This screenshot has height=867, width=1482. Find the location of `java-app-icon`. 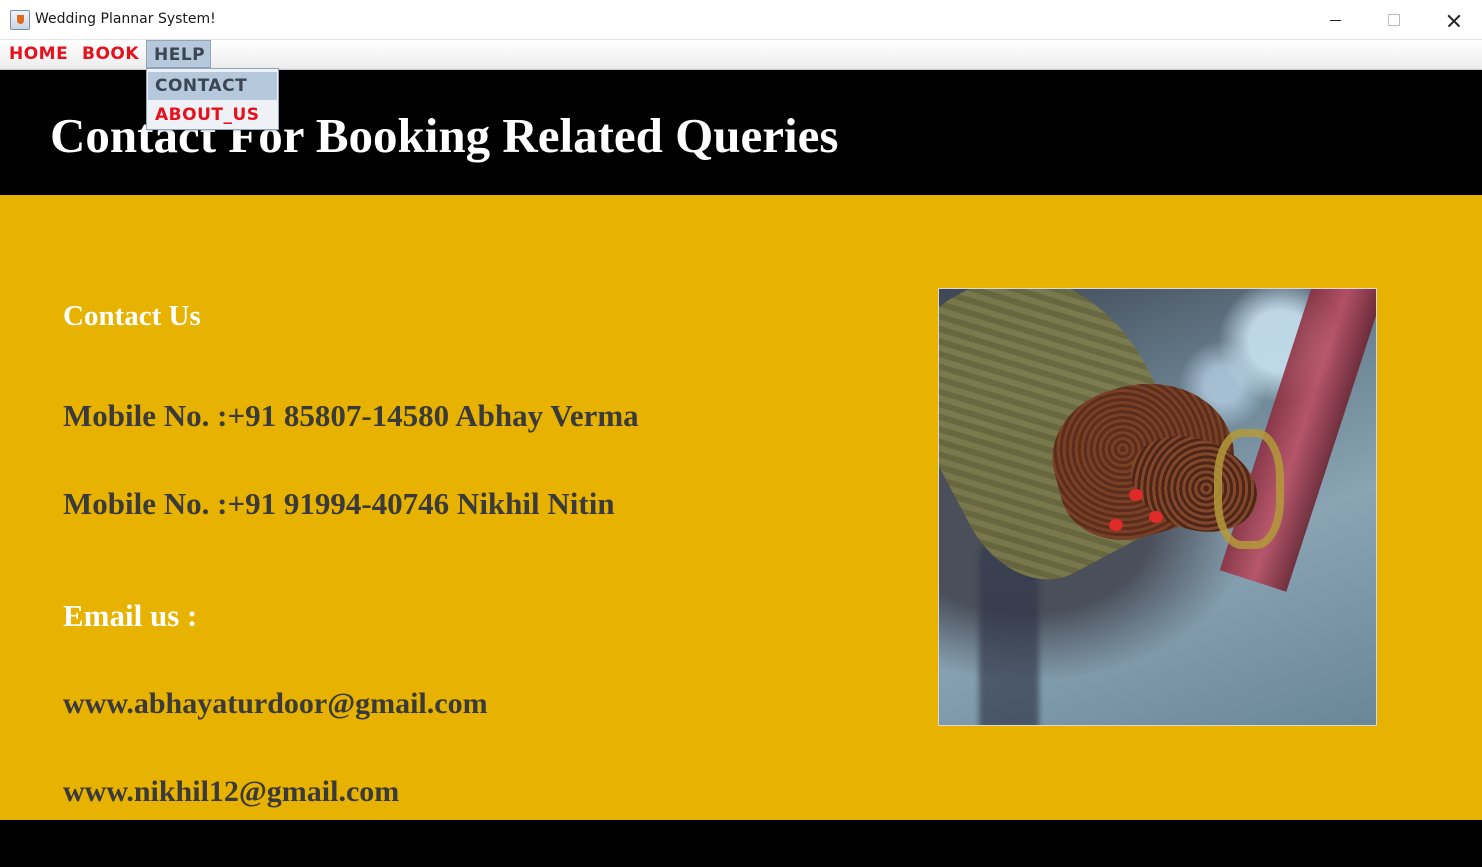

java-app-icon is located at coordinates (20, 20).